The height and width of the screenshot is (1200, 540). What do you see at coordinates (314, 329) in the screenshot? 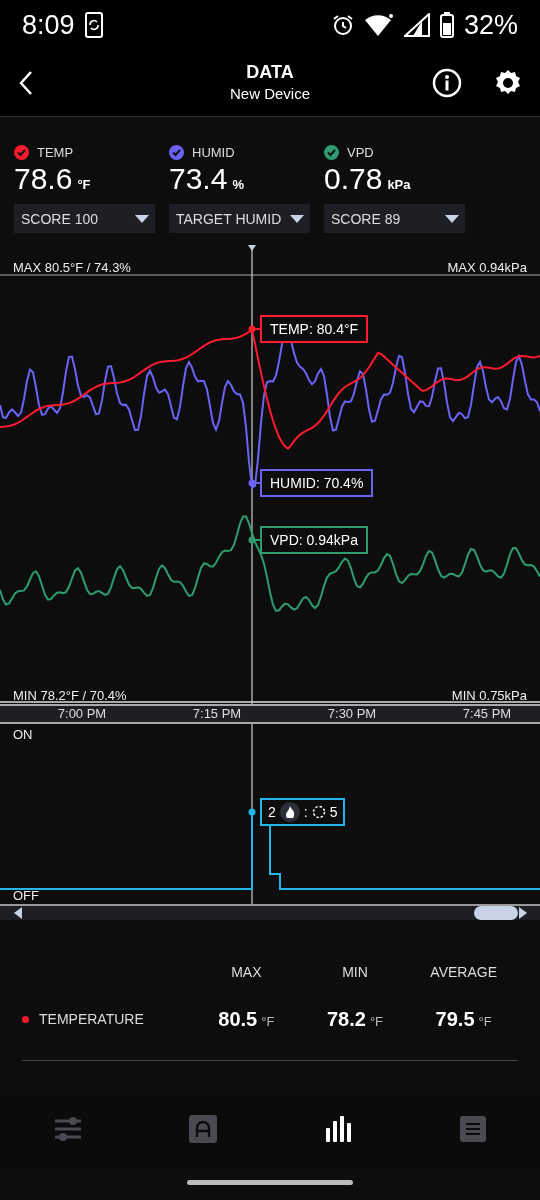
I see `value-tooltip: TEMP: 80.4°F` at bounding box center [314, 329].